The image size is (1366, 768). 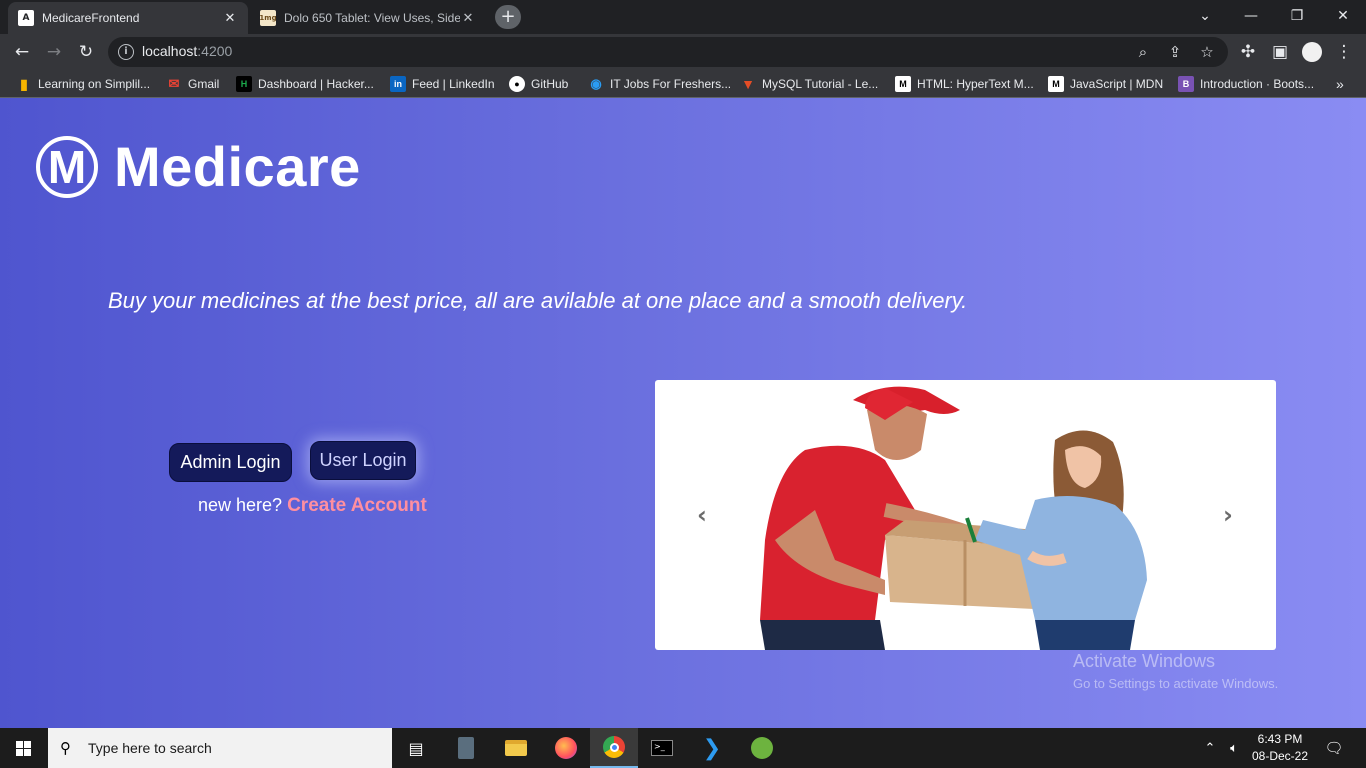 I want to click on linkedin-icon: in, so click(x=398, y=84).